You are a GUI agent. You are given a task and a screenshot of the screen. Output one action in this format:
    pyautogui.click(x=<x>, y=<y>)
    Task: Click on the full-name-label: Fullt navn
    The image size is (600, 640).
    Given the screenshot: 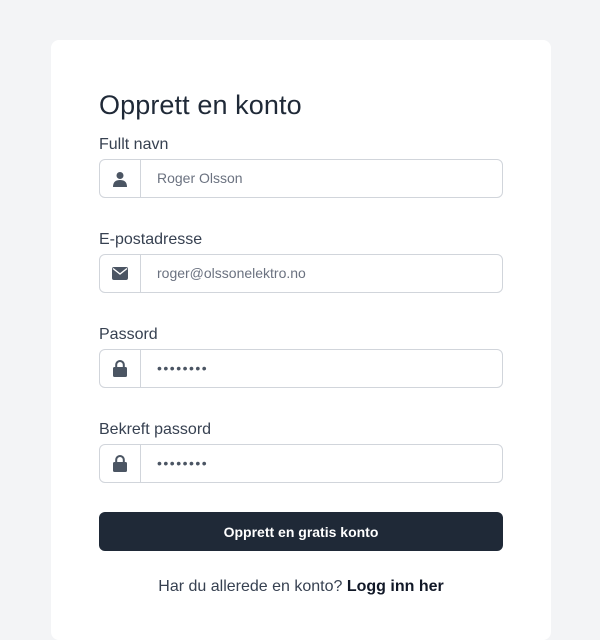 What is the action you would take?
    pyautogui.click(x=134, y=144)
    